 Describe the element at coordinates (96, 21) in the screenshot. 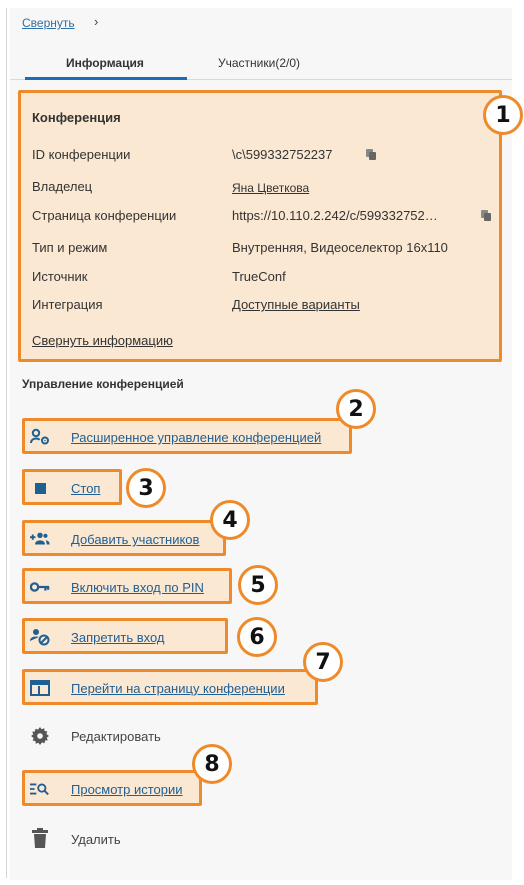

I see `chevron-right-icon: ›` at that location.